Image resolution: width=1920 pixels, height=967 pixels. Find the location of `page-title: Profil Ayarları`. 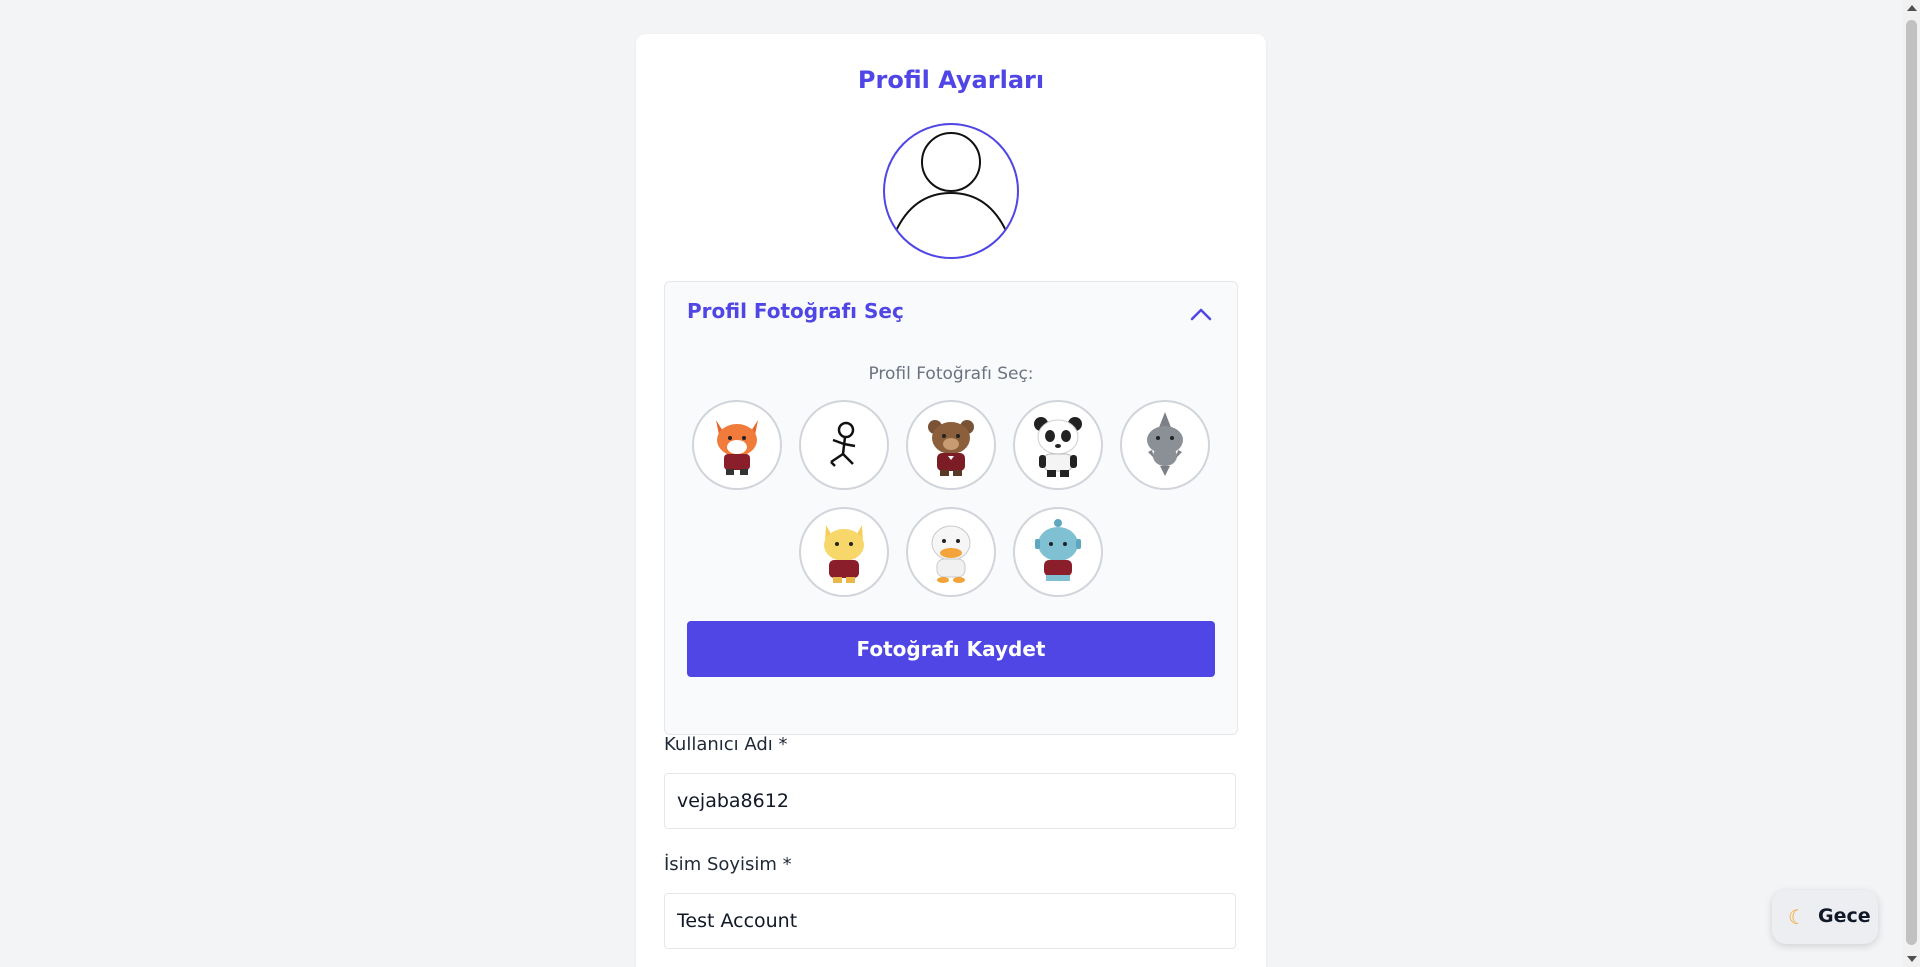

page-title: Profil Ayarları is located at coordinates (951, 80).